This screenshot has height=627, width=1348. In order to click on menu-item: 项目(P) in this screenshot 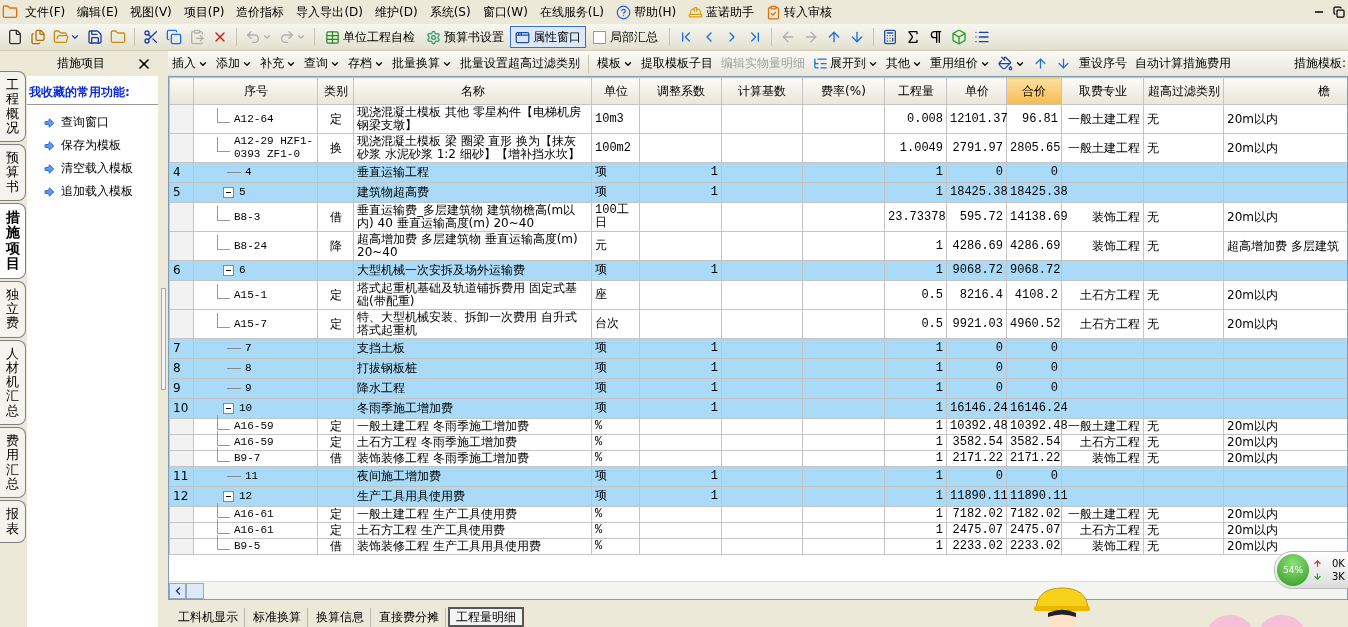, I will do `click(204, 12)`.